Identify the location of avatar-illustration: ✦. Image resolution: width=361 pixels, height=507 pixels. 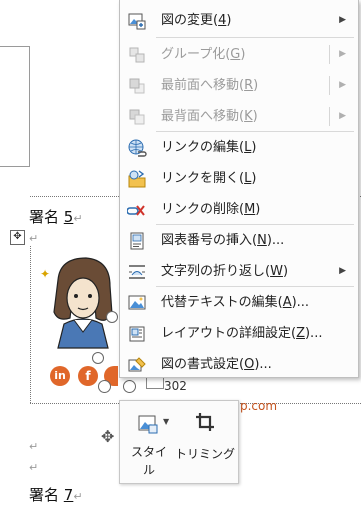
(81, 302).